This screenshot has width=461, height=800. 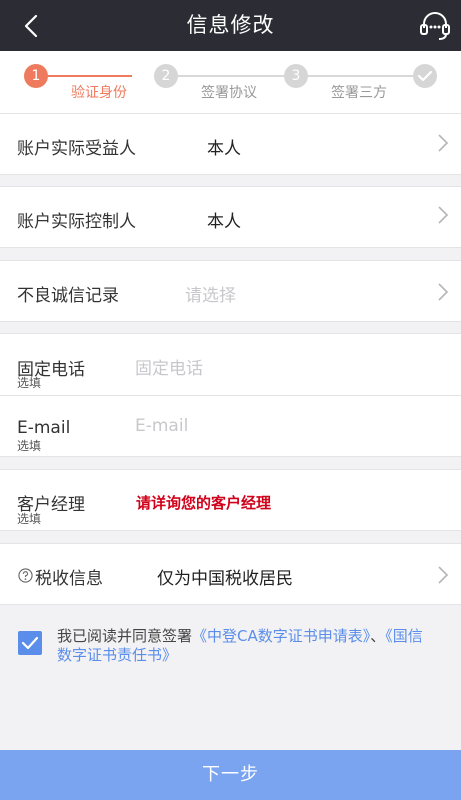 I want to click on tax-info-label: 税收信息, so click(x=69, y=579).